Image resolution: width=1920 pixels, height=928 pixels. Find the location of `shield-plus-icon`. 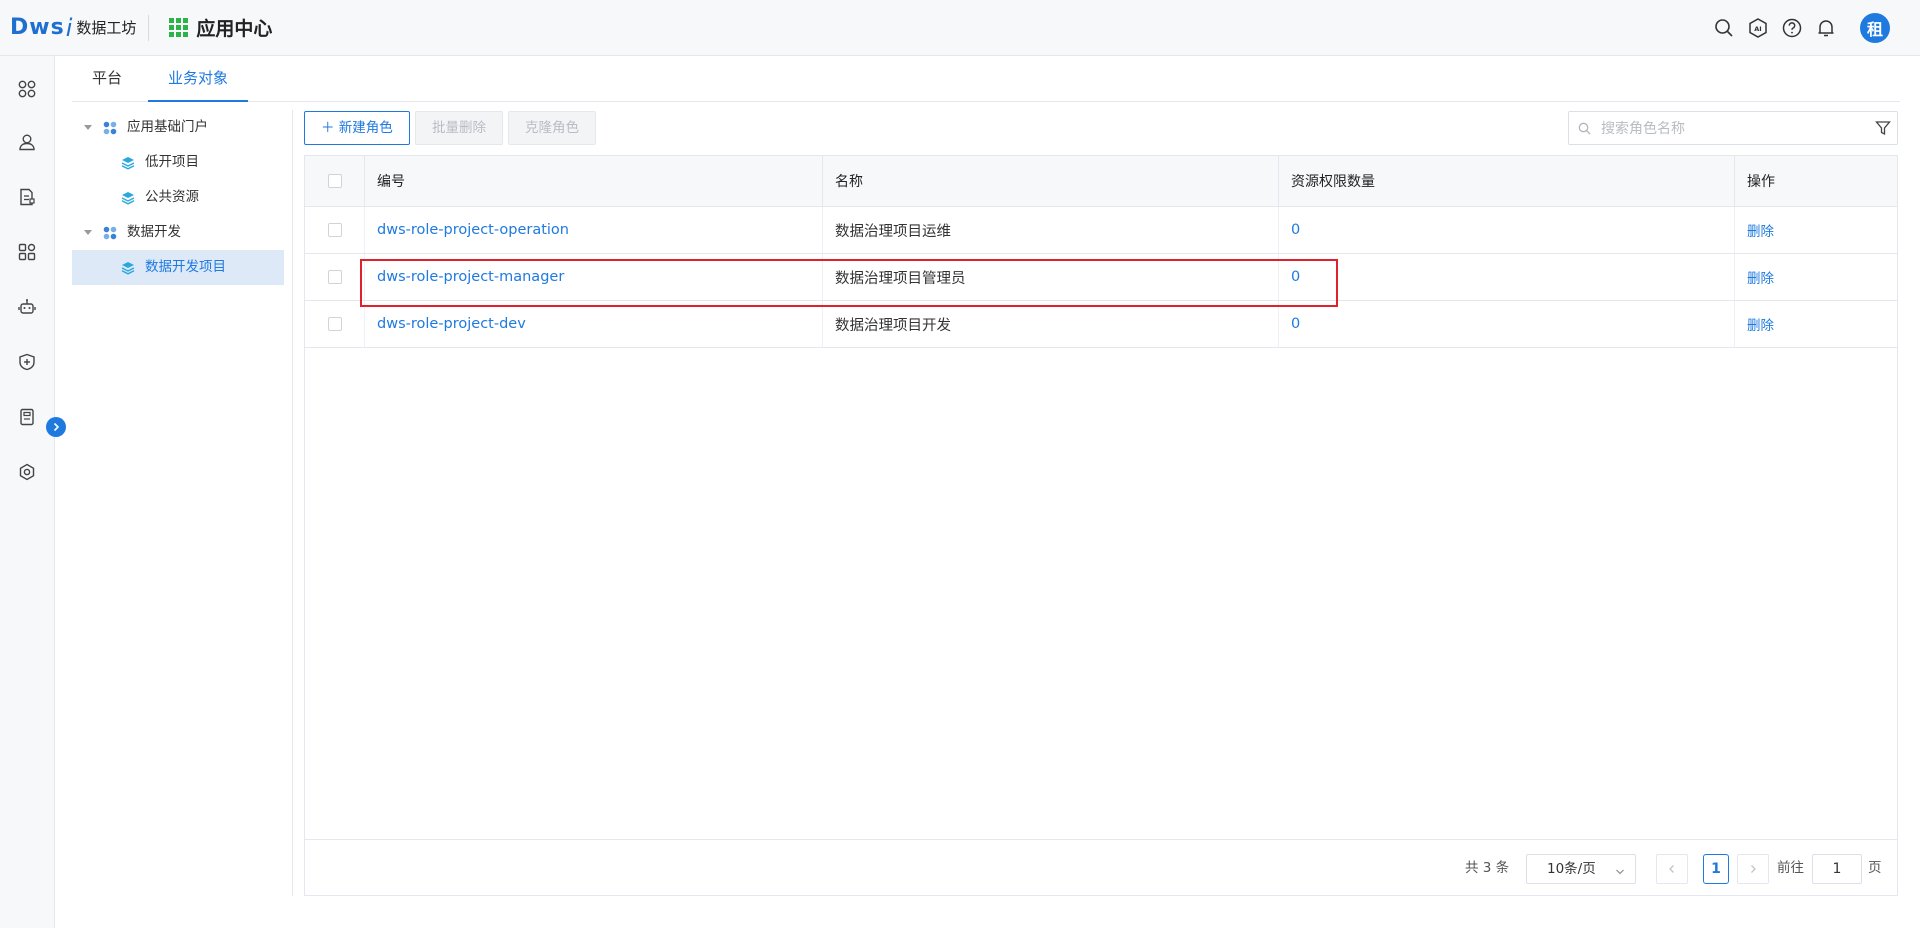

shield-plus-icon is located at coordinates (27, 362).